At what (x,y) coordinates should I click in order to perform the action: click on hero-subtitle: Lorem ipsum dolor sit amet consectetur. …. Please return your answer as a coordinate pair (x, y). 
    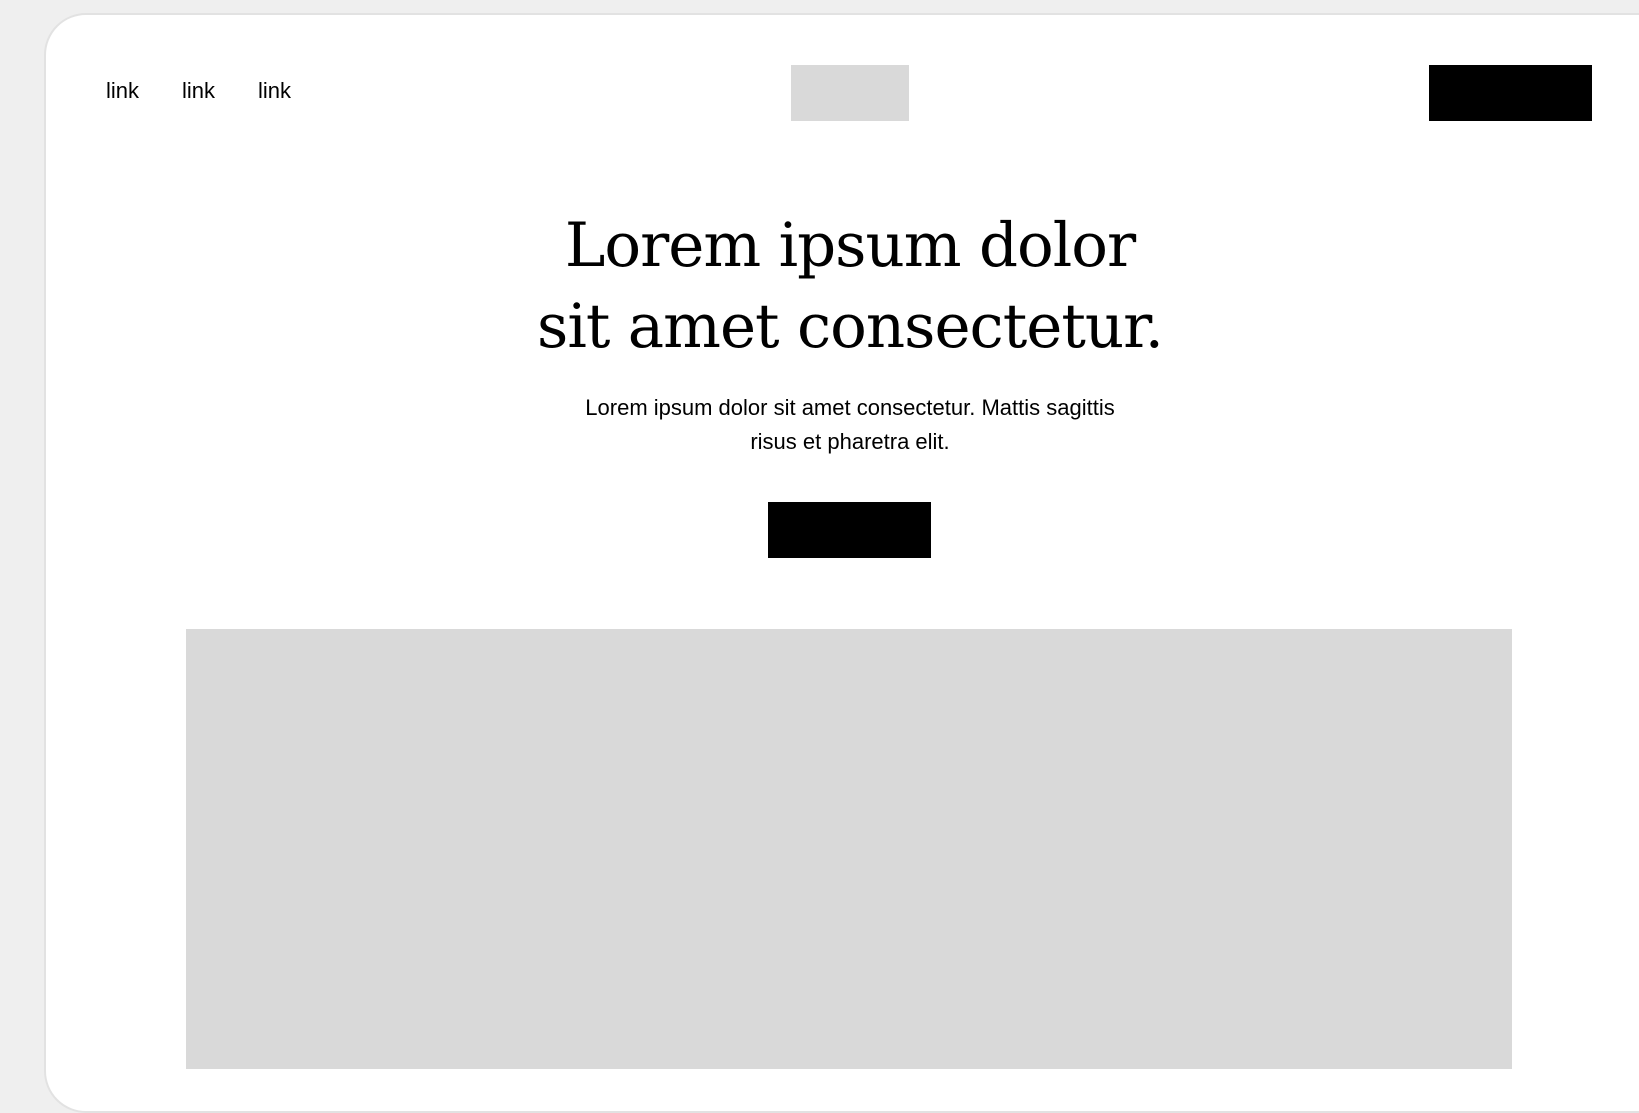
    Looking at the image, I should click on (850, 424).